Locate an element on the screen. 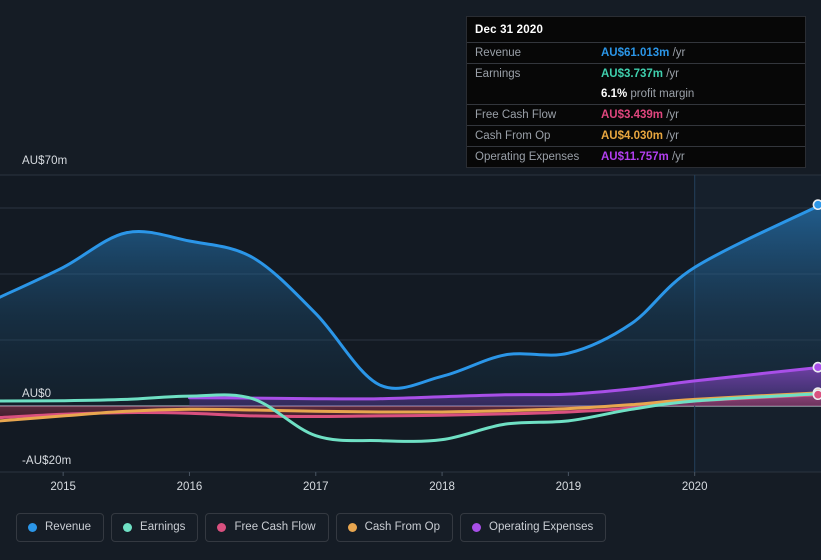 This screenshot has width=821, height=560. legend-item-cash-from-op: Cash From Op is located at coordinates (394, 527).